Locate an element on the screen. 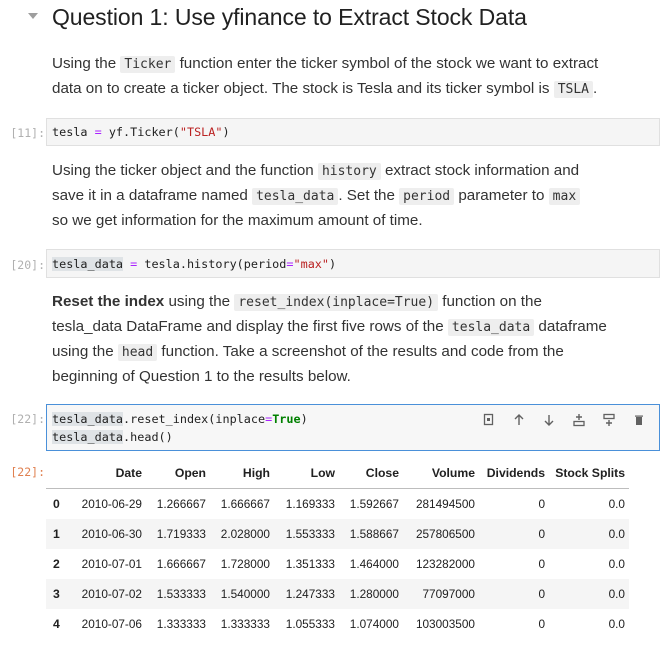 Image resolution: width=672 pixels, height=671 pixels. cell-toolbar is located at coordinates (564, 420).